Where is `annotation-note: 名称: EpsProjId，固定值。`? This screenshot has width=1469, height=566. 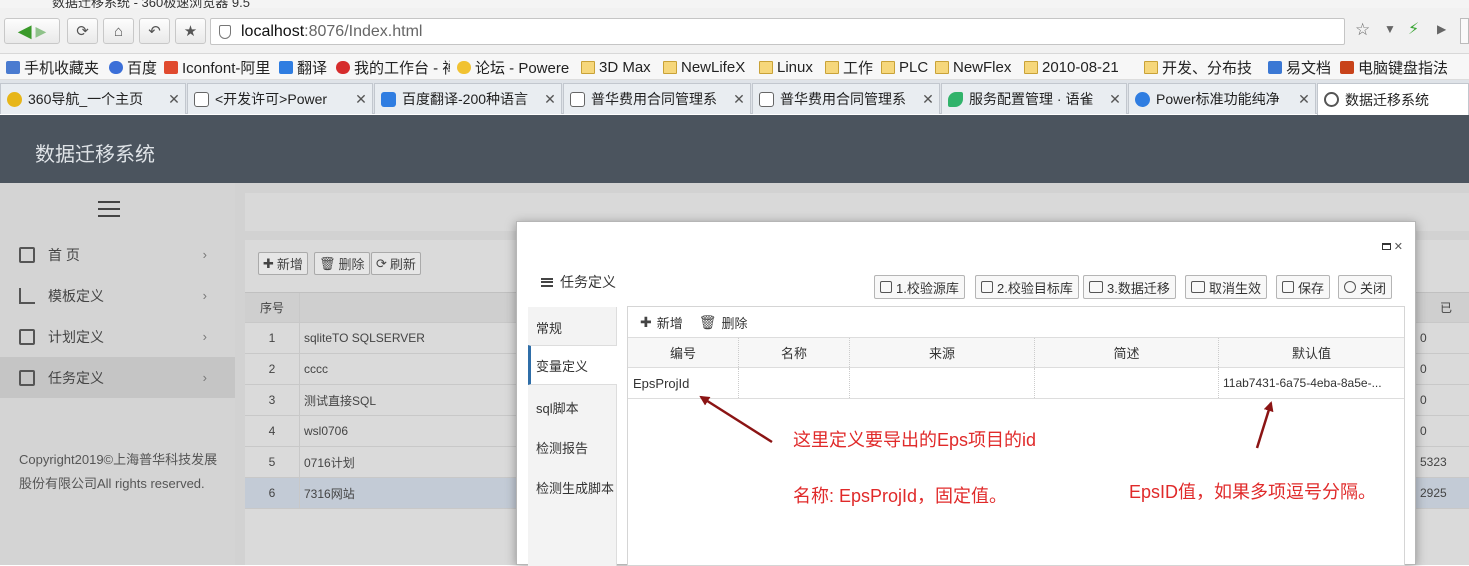 annotation-note: 名称: EpsProjId，固定值。 is located at coordinates (900, 496).